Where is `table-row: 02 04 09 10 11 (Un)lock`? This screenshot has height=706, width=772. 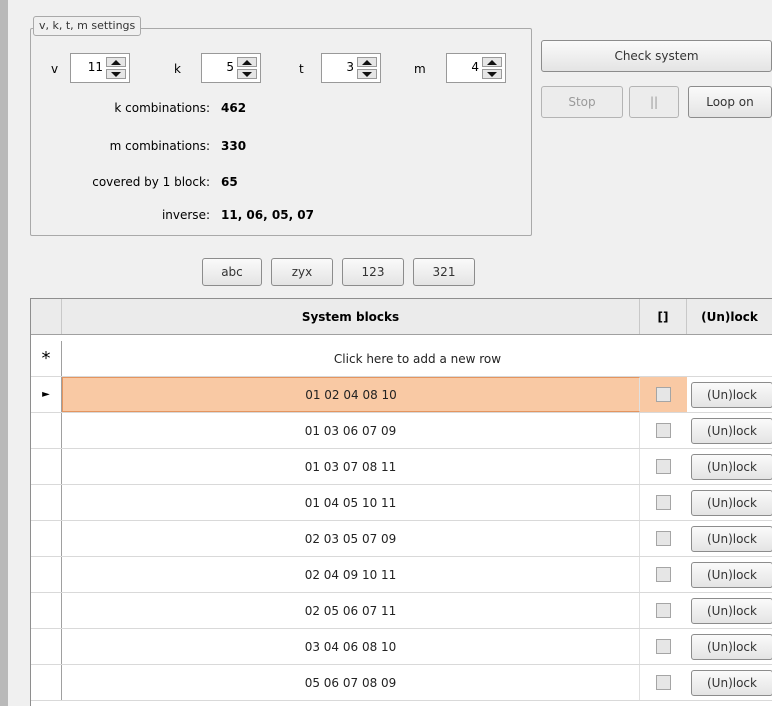 table-row: 02 04 09 10 11 (Un)lock is located at coordinates (401, 575).